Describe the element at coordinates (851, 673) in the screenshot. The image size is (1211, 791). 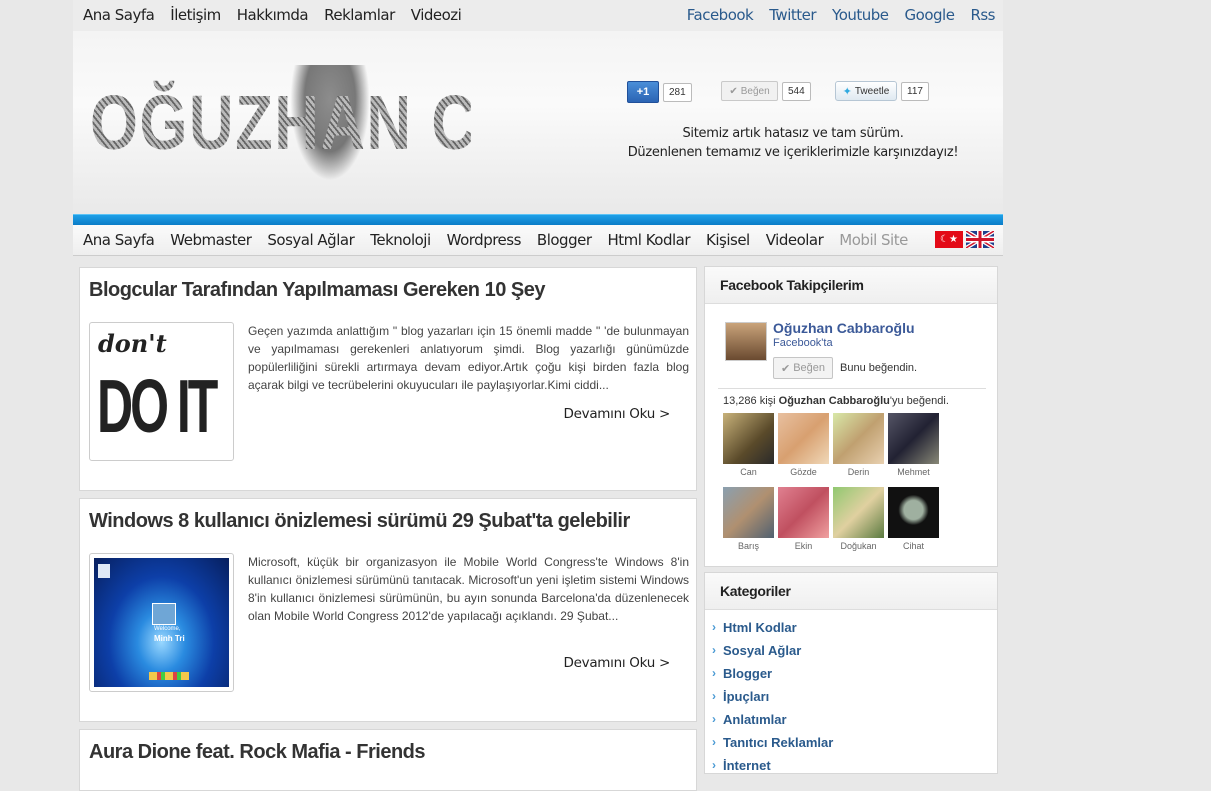
I see `category-item: › Blogger` at that location.